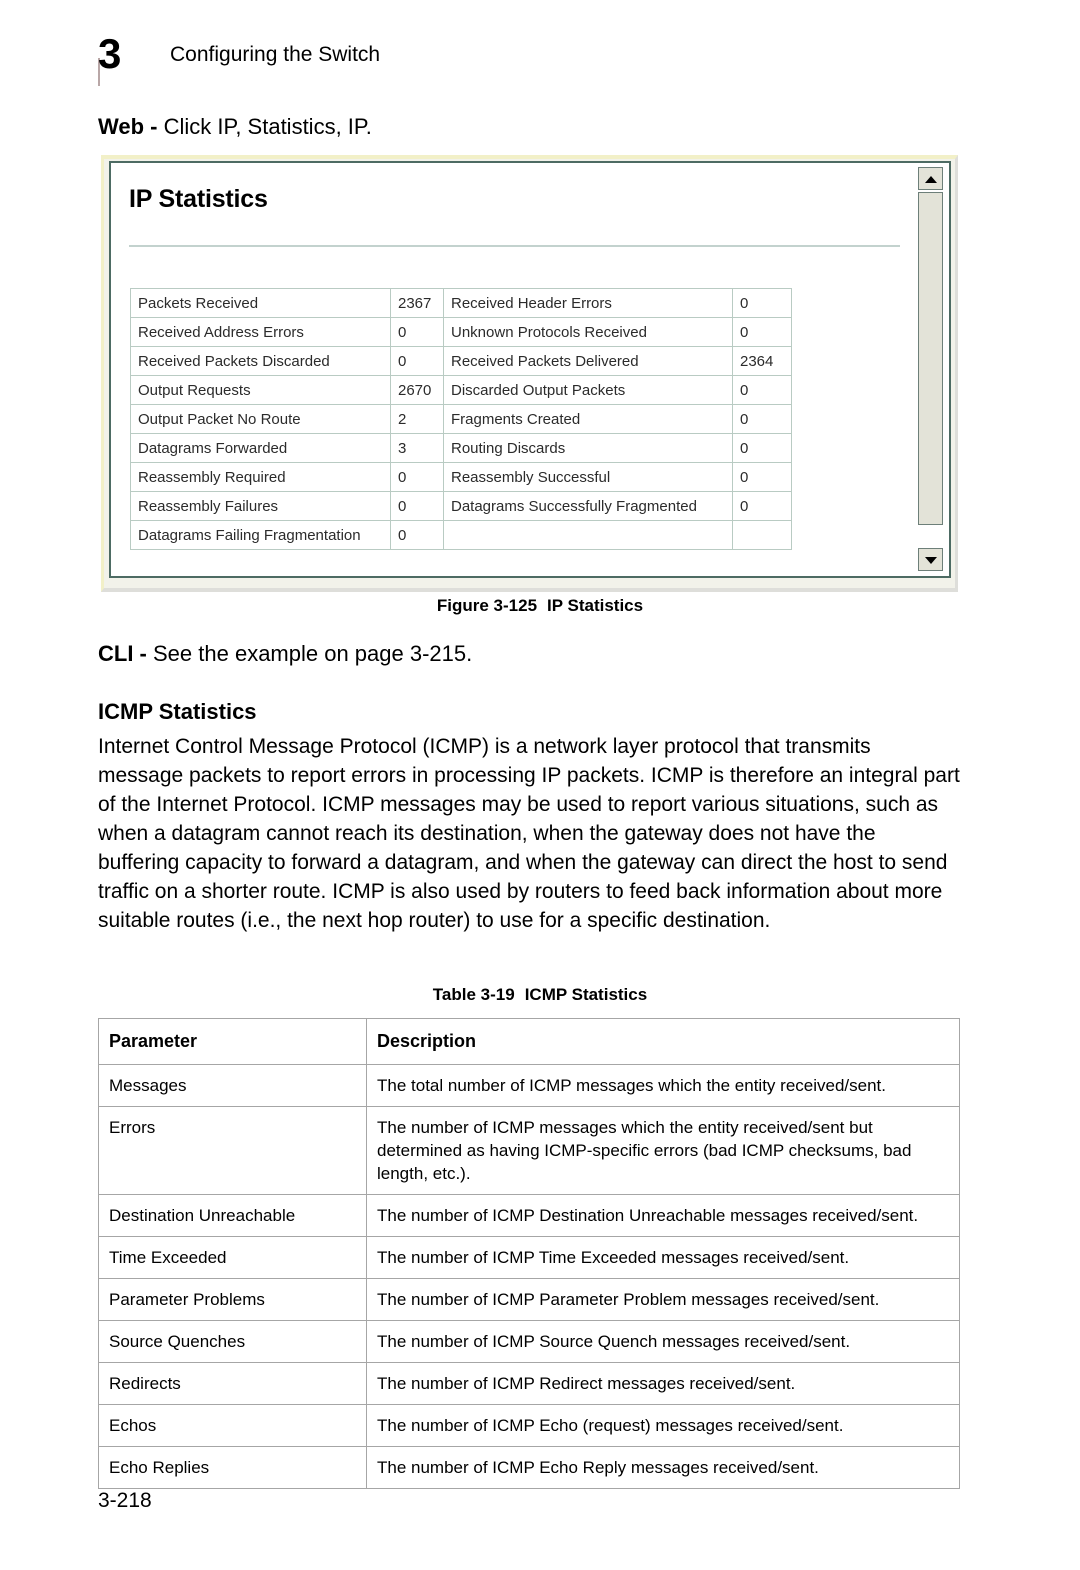  What do you see at coordinates (487, 605) in the screenshot?
I see `figure-caption-number: Figure 3-125` at bounding box center [487, 605].